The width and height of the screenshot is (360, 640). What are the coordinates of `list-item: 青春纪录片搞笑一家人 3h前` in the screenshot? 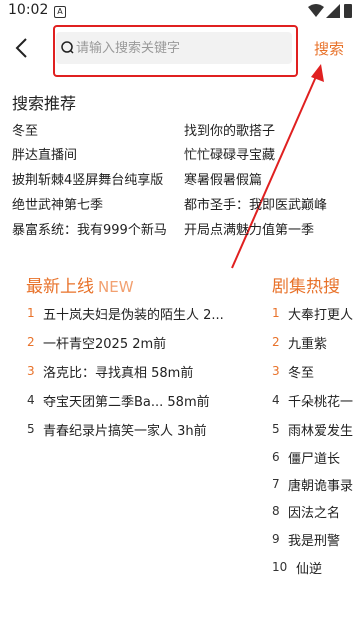 It's located at (150, 429).